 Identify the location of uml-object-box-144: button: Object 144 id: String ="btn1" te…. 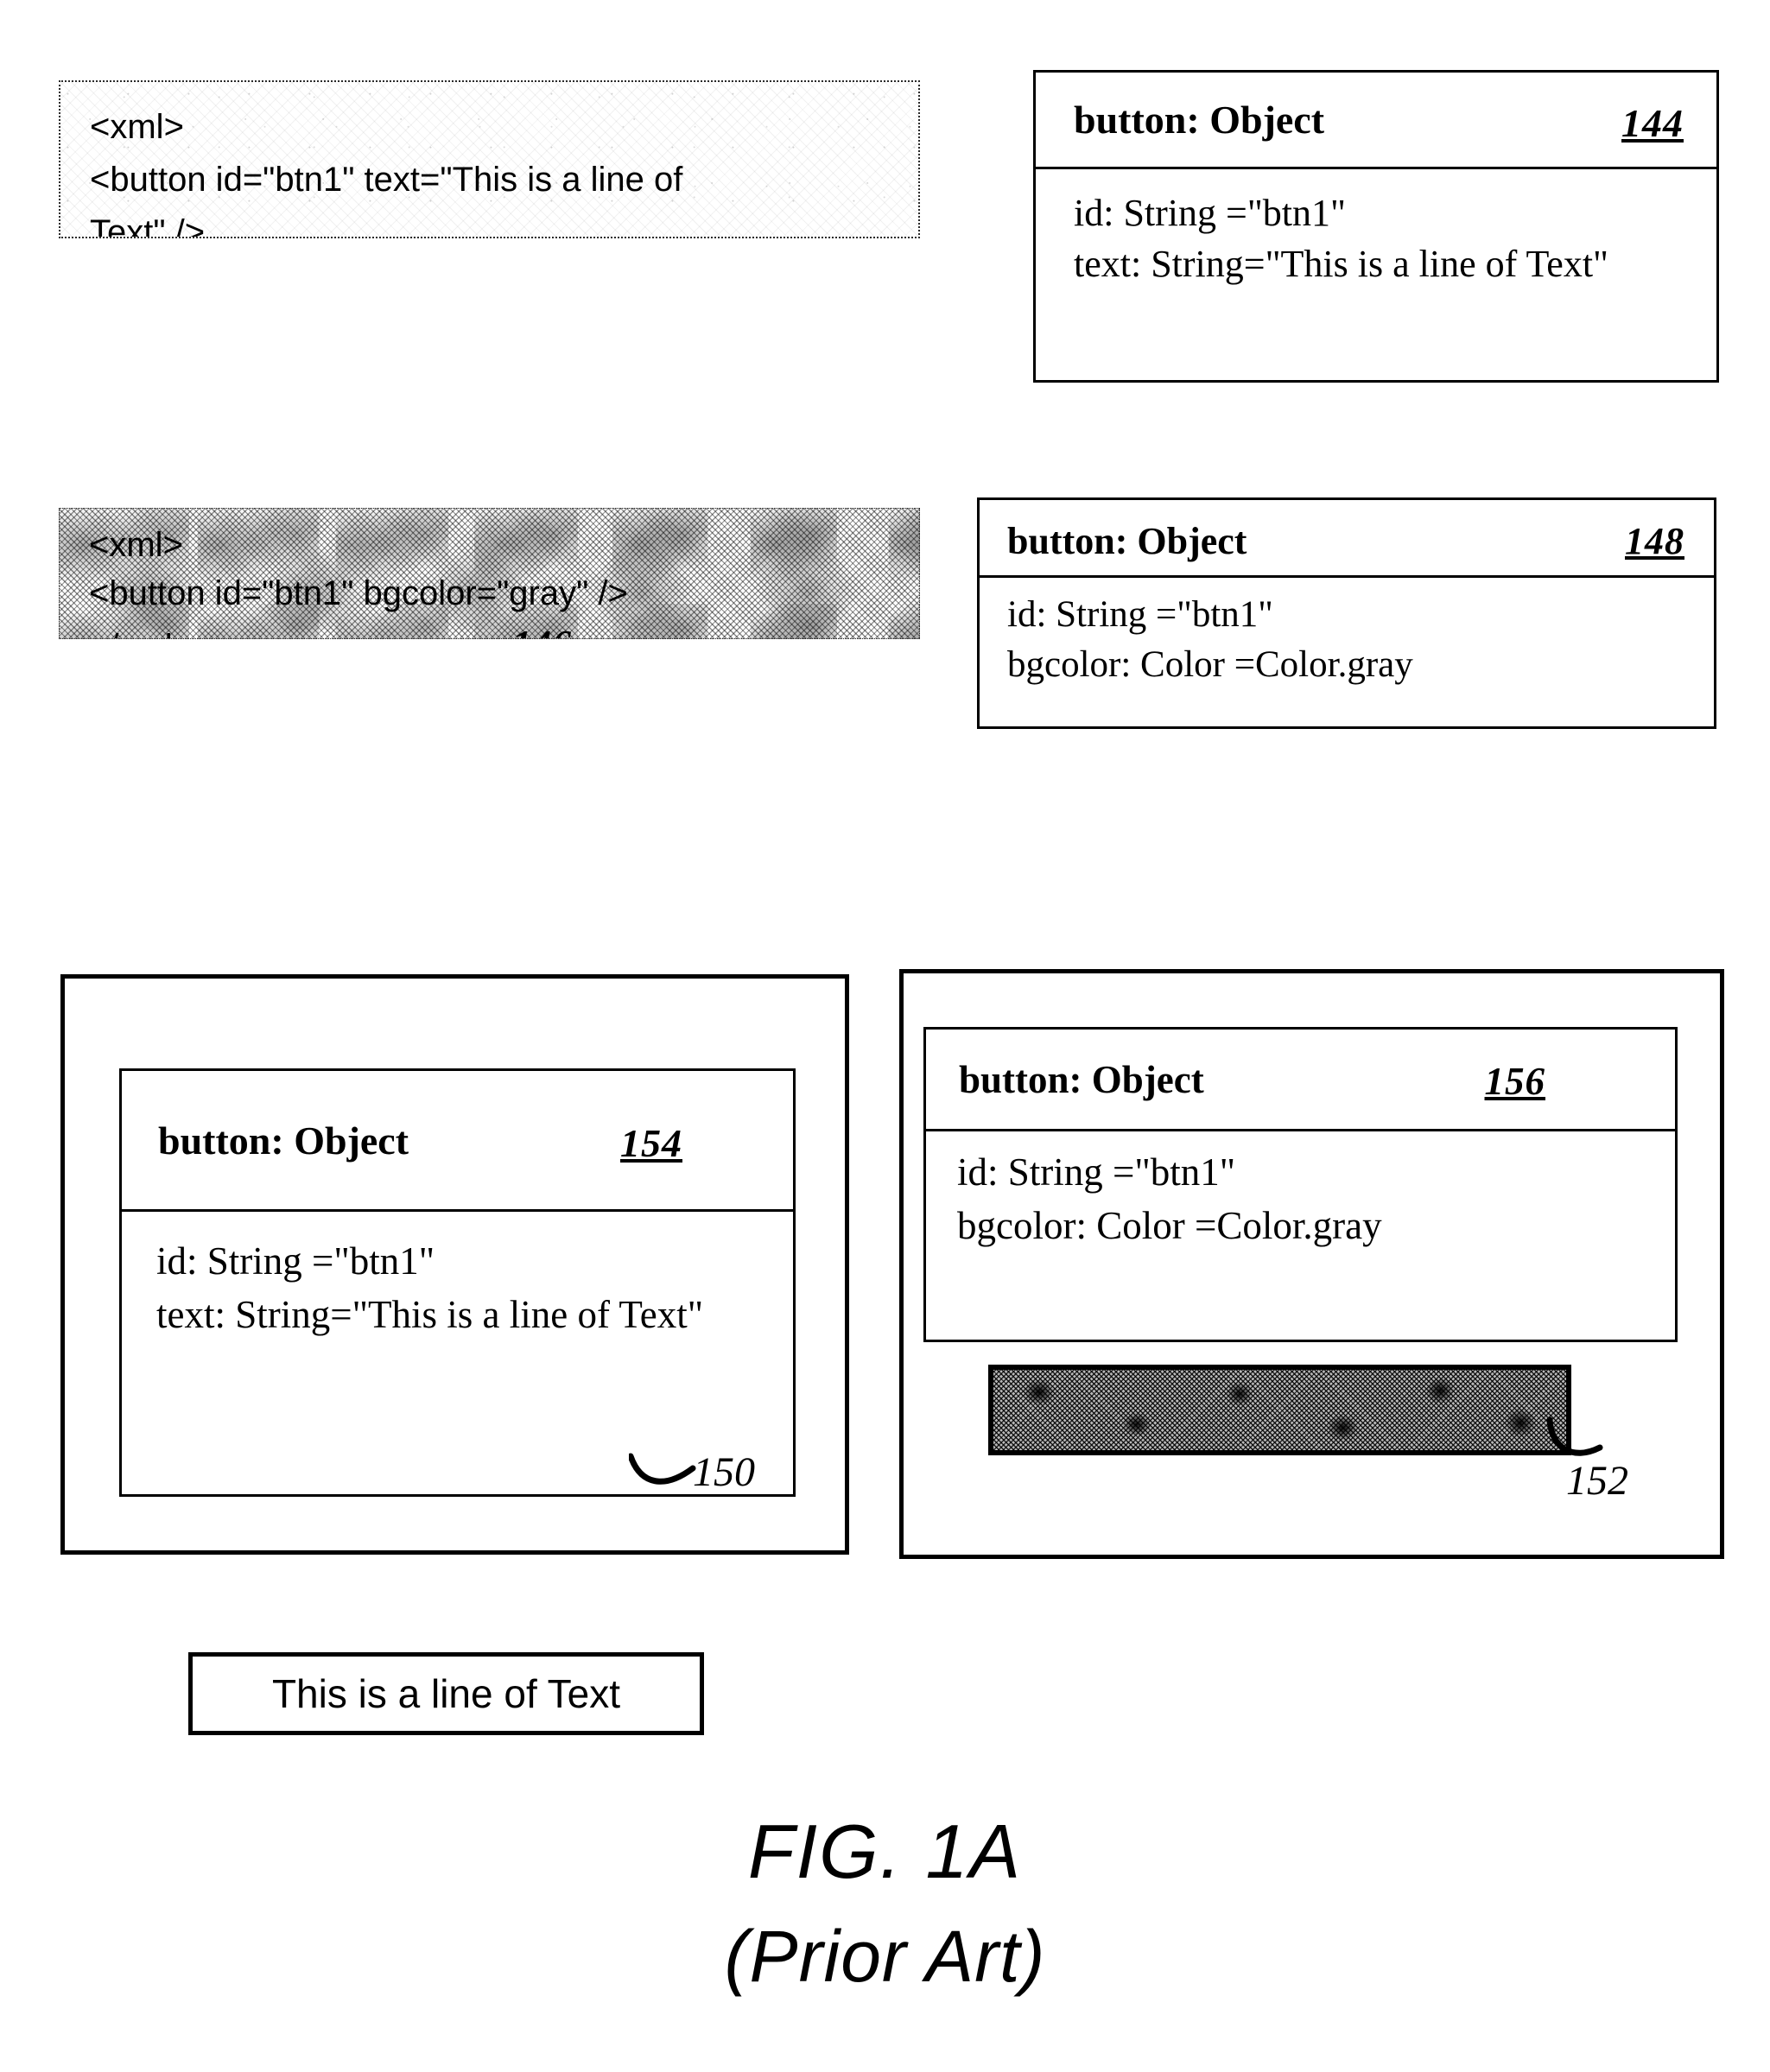
(1376, 227).